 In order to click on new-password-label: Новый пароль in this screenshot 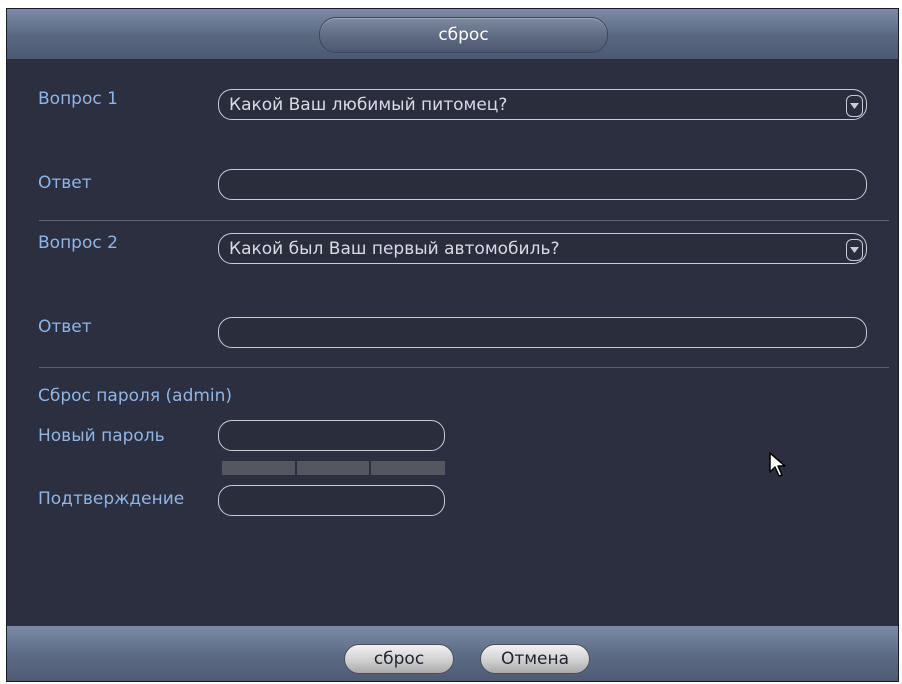, I will do `click(101, 436)`.